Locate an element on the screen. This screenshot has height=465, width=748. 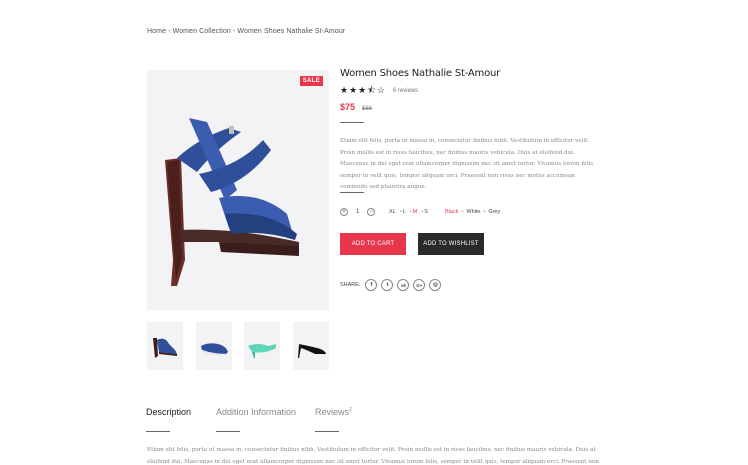
sale-badge: SALE is located at coordinates (311, 81).